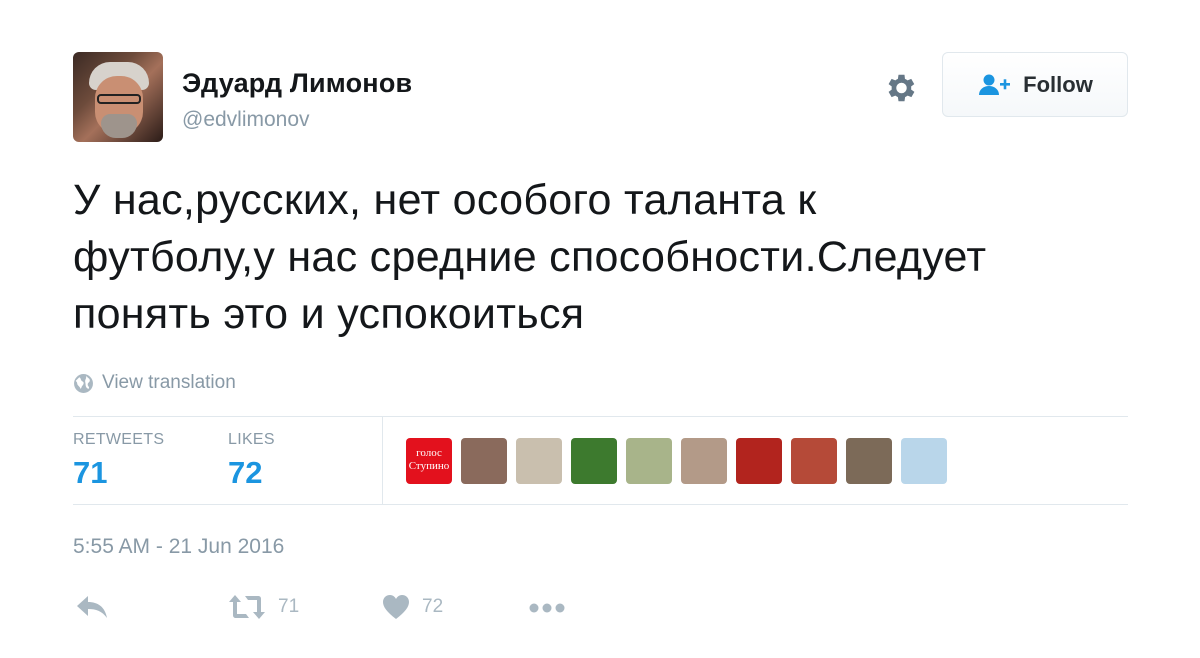 The height and width of the screenshot is (658, 1200). I want to click on more-button, so click(547, 608).